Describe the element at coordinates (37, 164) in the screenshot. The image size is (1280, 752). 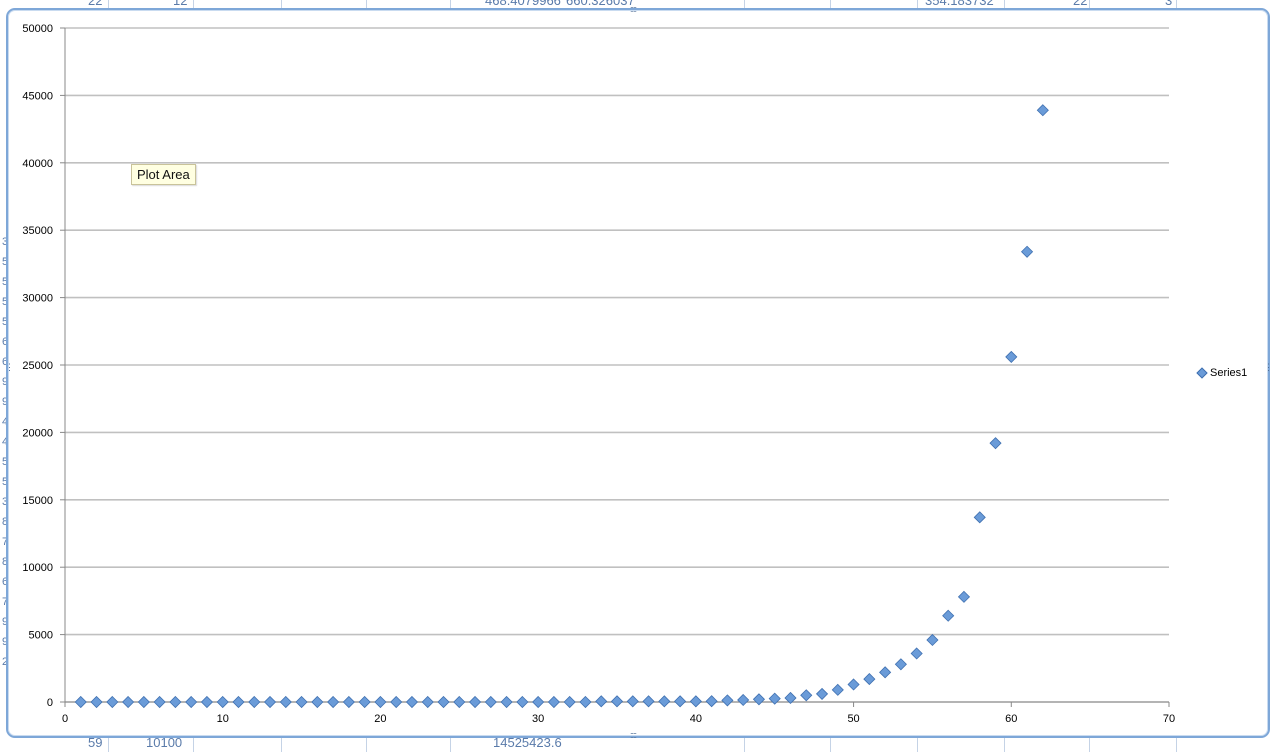
I see `y-tick-label: 40000` at that location.